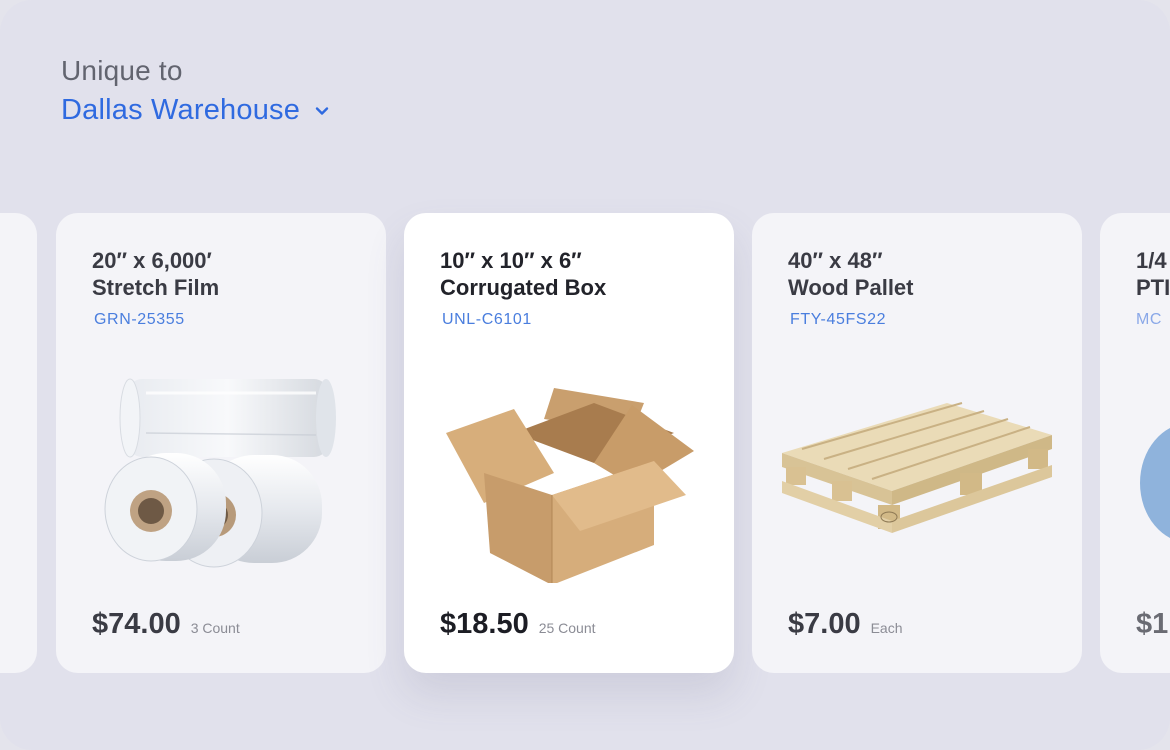  I want to click on price-row: $74.00 3 Count, so click(166, 624).